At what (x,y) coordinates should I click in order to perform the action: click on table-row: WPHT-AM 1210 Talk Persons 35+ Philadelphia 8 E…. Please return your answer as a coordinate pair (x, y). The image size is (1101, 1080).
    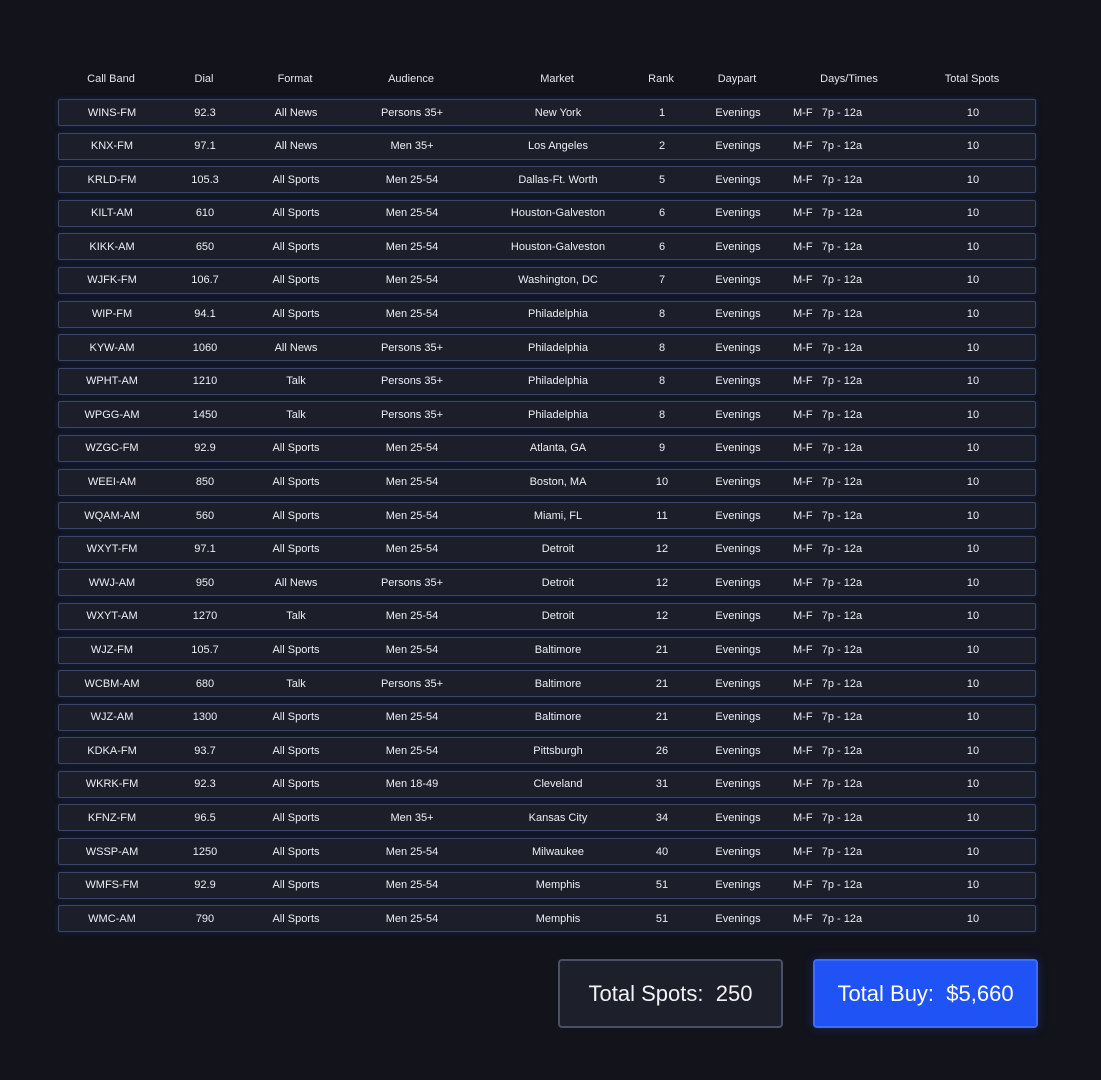
    Looking at the image, I should click on (547, 381).